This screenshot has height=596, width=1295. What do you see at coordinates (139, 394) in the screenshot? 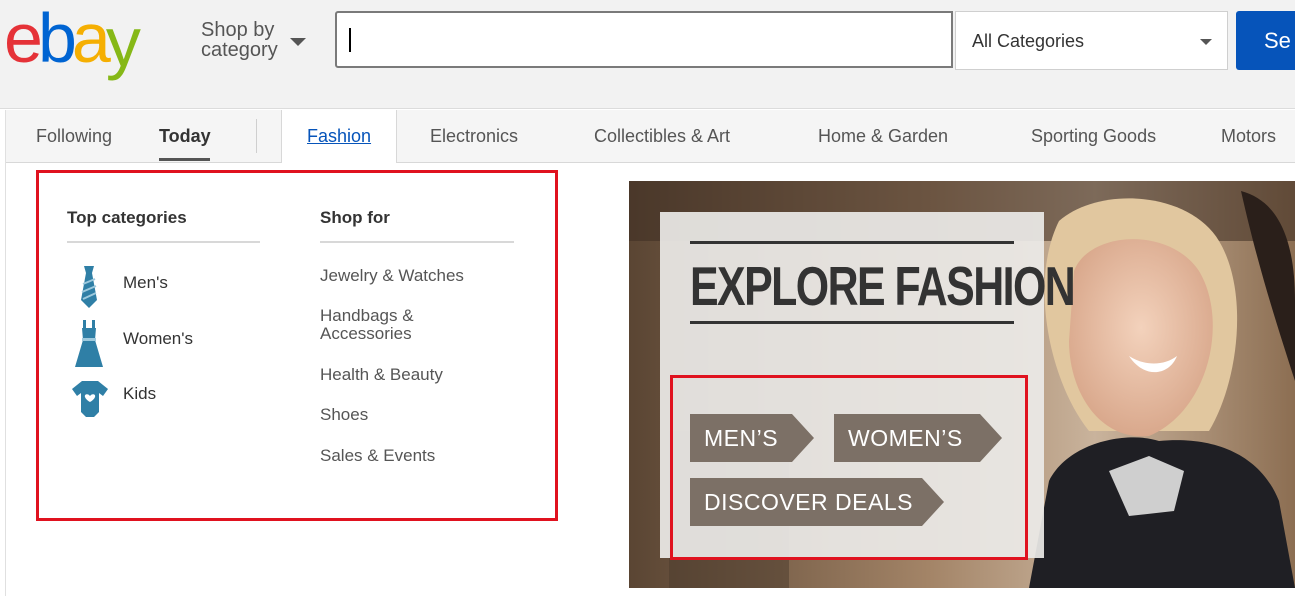
I see `category-link-kids: Kids` at bounding box center [139, 394].